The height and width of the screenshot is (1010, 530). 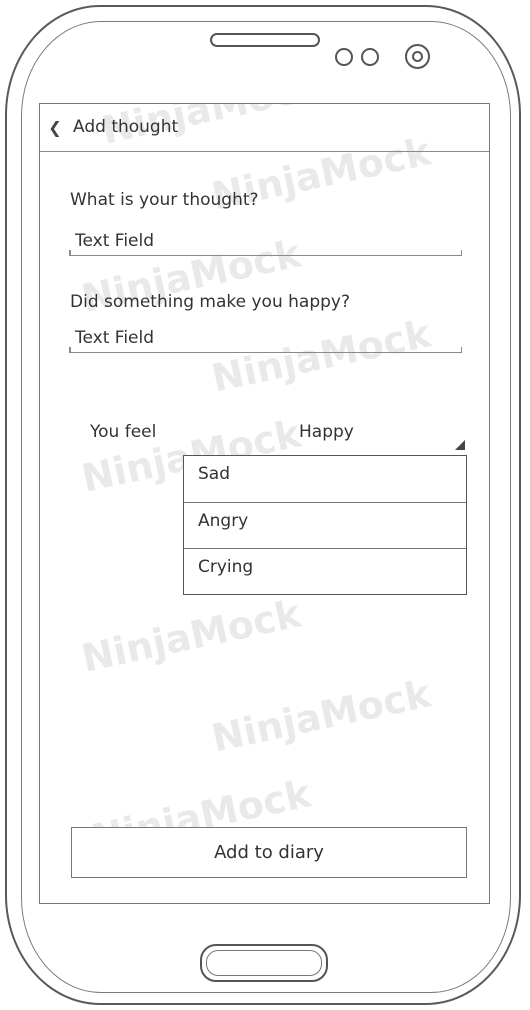 What do you see at coordinates (126, 127) in the screenshot?
I see `page-title: Add thought` at bounding box center [126, 127].